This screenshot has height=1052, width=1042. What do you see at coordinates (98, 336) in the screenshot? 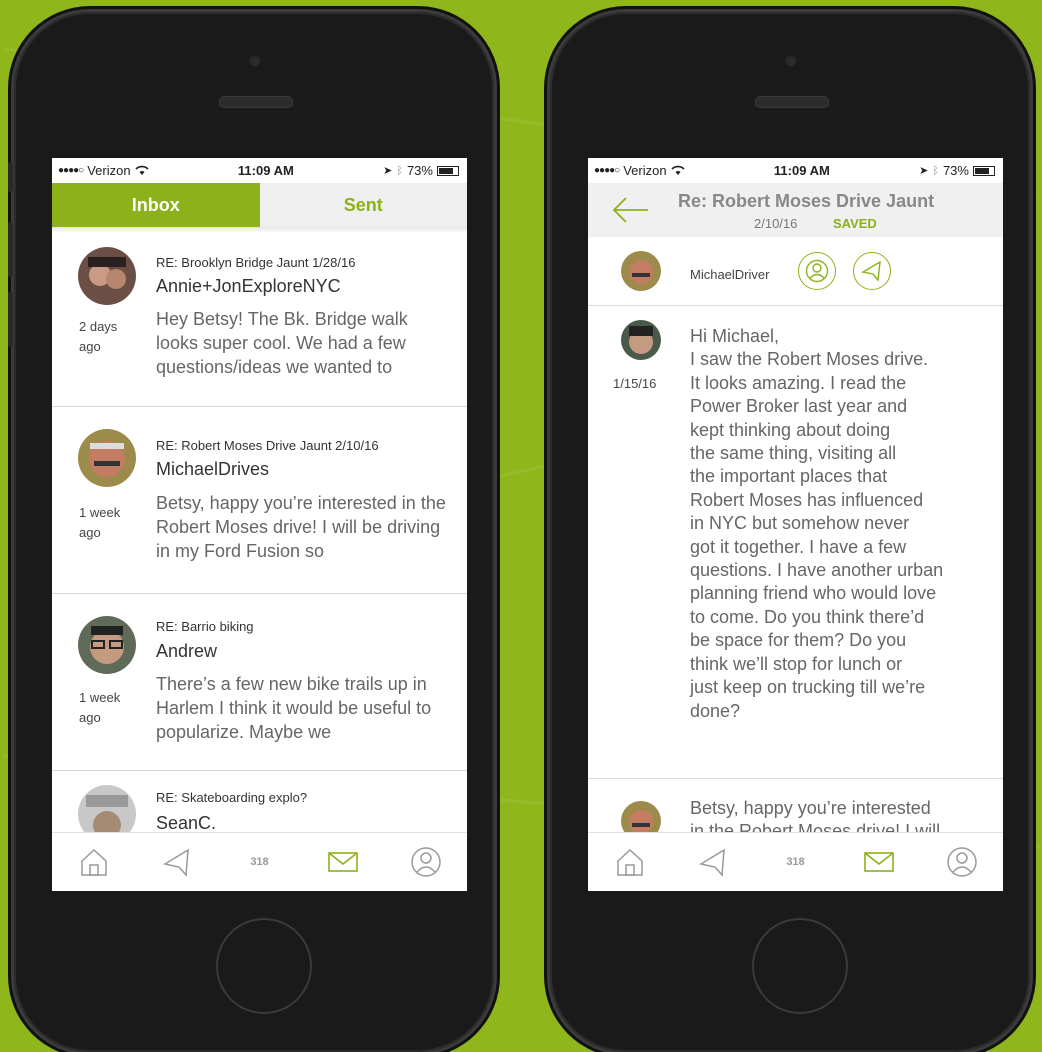
I see `message-age: 2 days ago` at bounding box center [98, 336].